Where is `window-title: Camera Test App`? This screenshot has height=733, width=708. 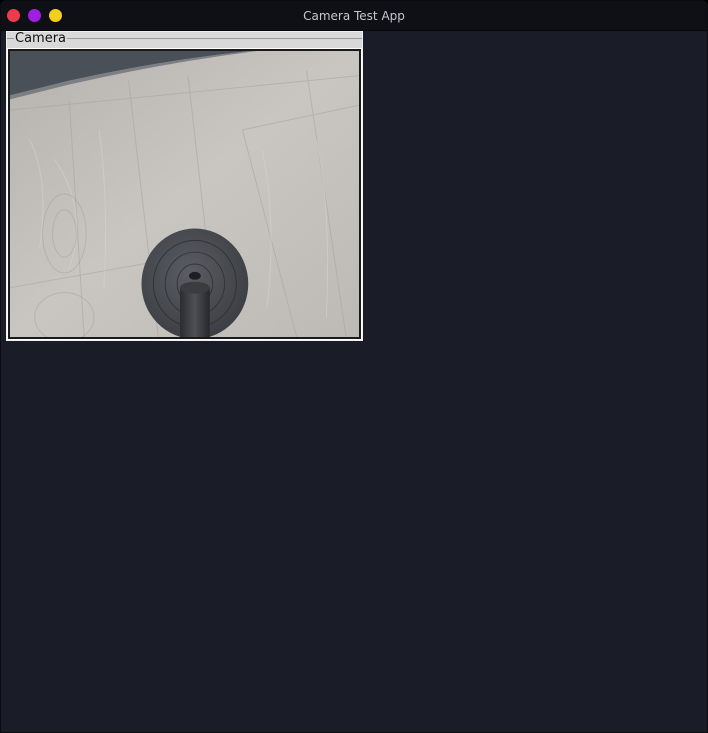
window-title: Camera Test App is located at coordinates (354, 16).